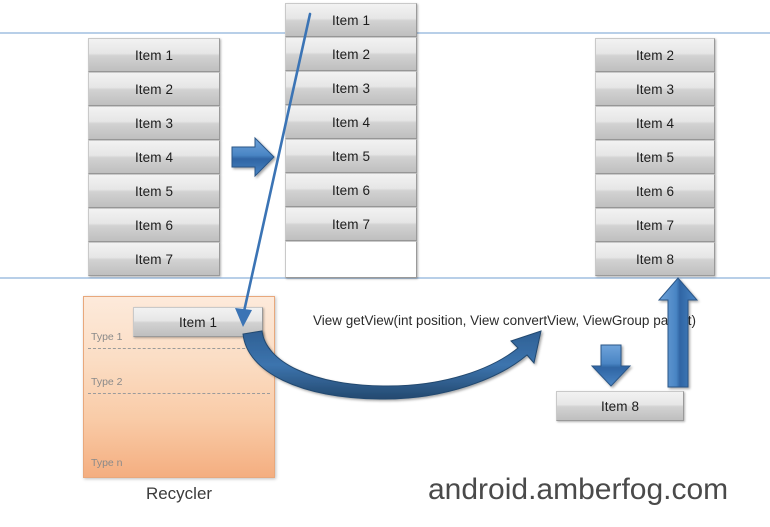  I want to click on down-arrow-icon, so click(611, 365).